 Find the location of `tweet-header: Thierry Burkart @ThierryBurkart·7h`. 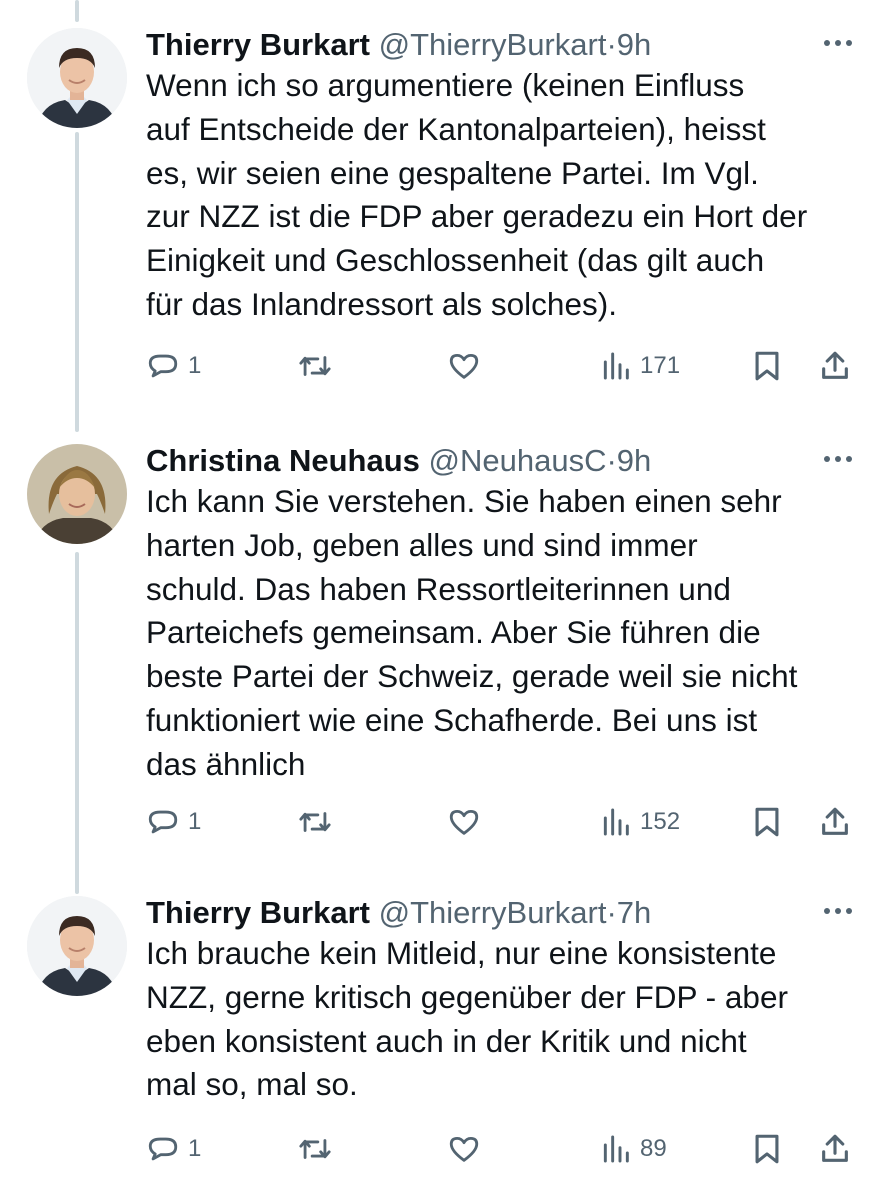

tweet-header: Thierry Burkart @ThierryBurkart·7h is located at coordinates (398, 913).